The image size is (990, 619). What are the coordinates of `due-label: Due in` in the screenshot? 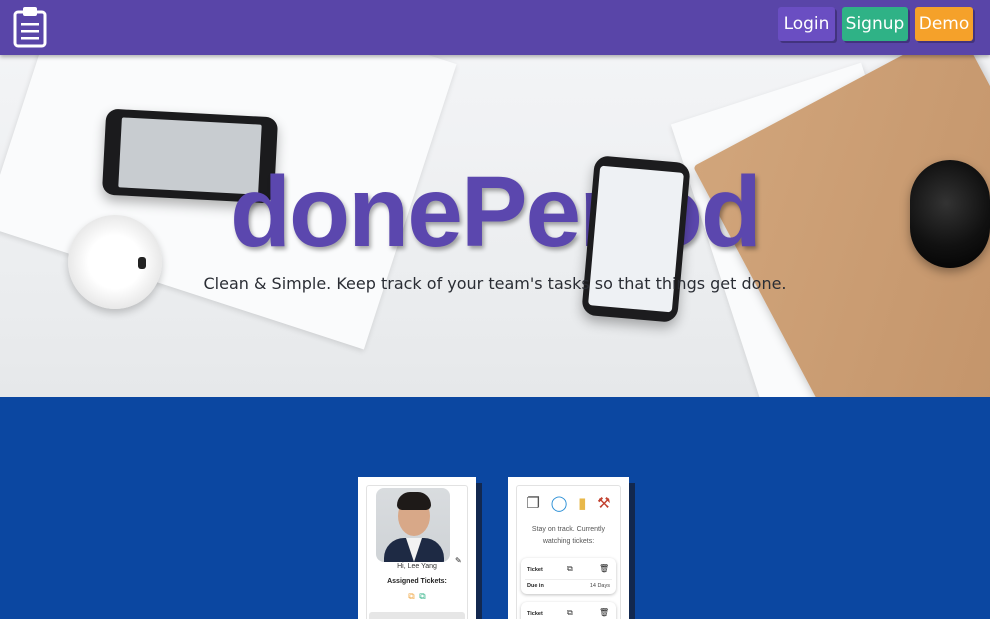 It's located at (535, 586).